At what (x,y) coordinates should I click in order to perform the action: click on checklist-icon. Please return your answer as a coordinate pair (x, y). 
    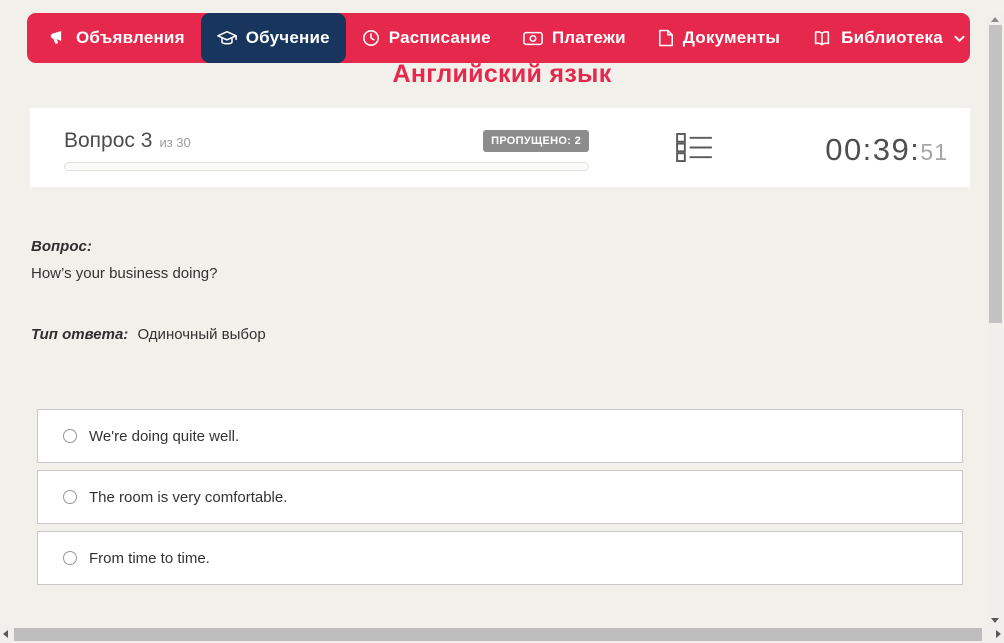
    Looking at the image, I should click on (694, 149).